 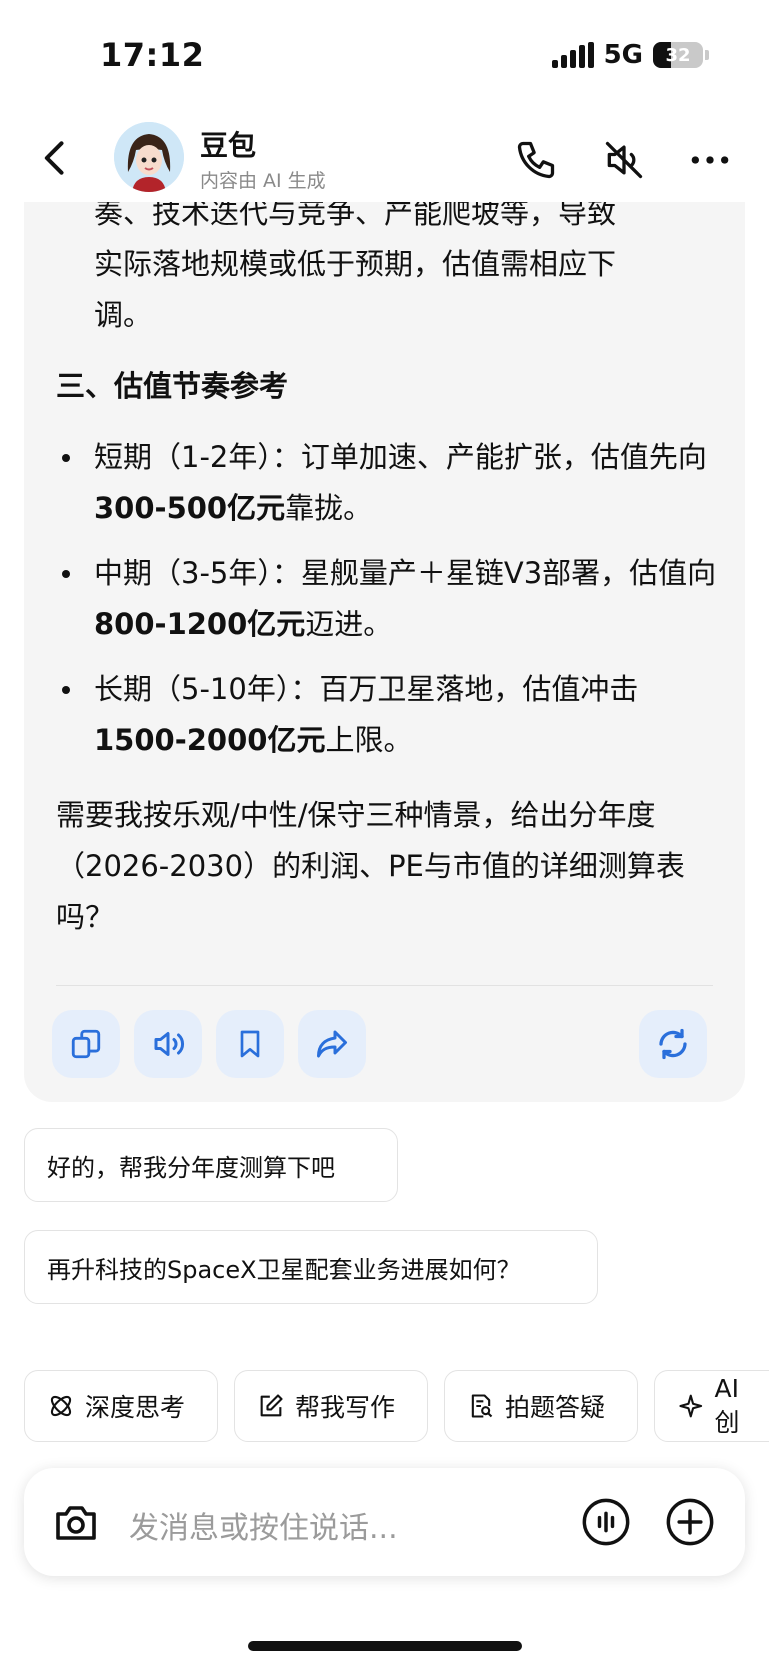 I want to click on status-time: 17:12, so click(x=152, y=55).